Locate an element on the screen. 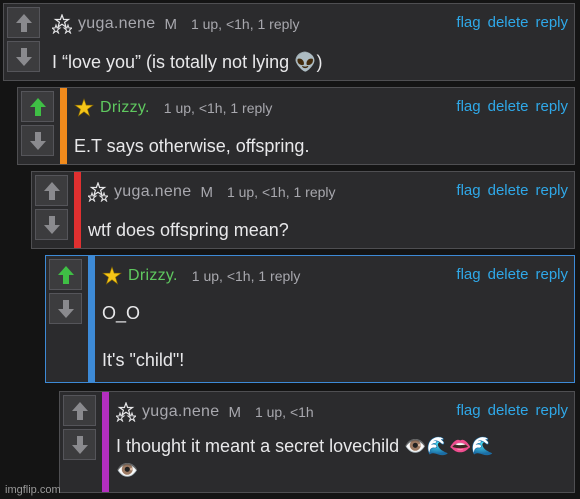 This screenshot has width=580, height=499. comment-text: E.T says otherwise, offspring. is located at coordinates (192, 146).